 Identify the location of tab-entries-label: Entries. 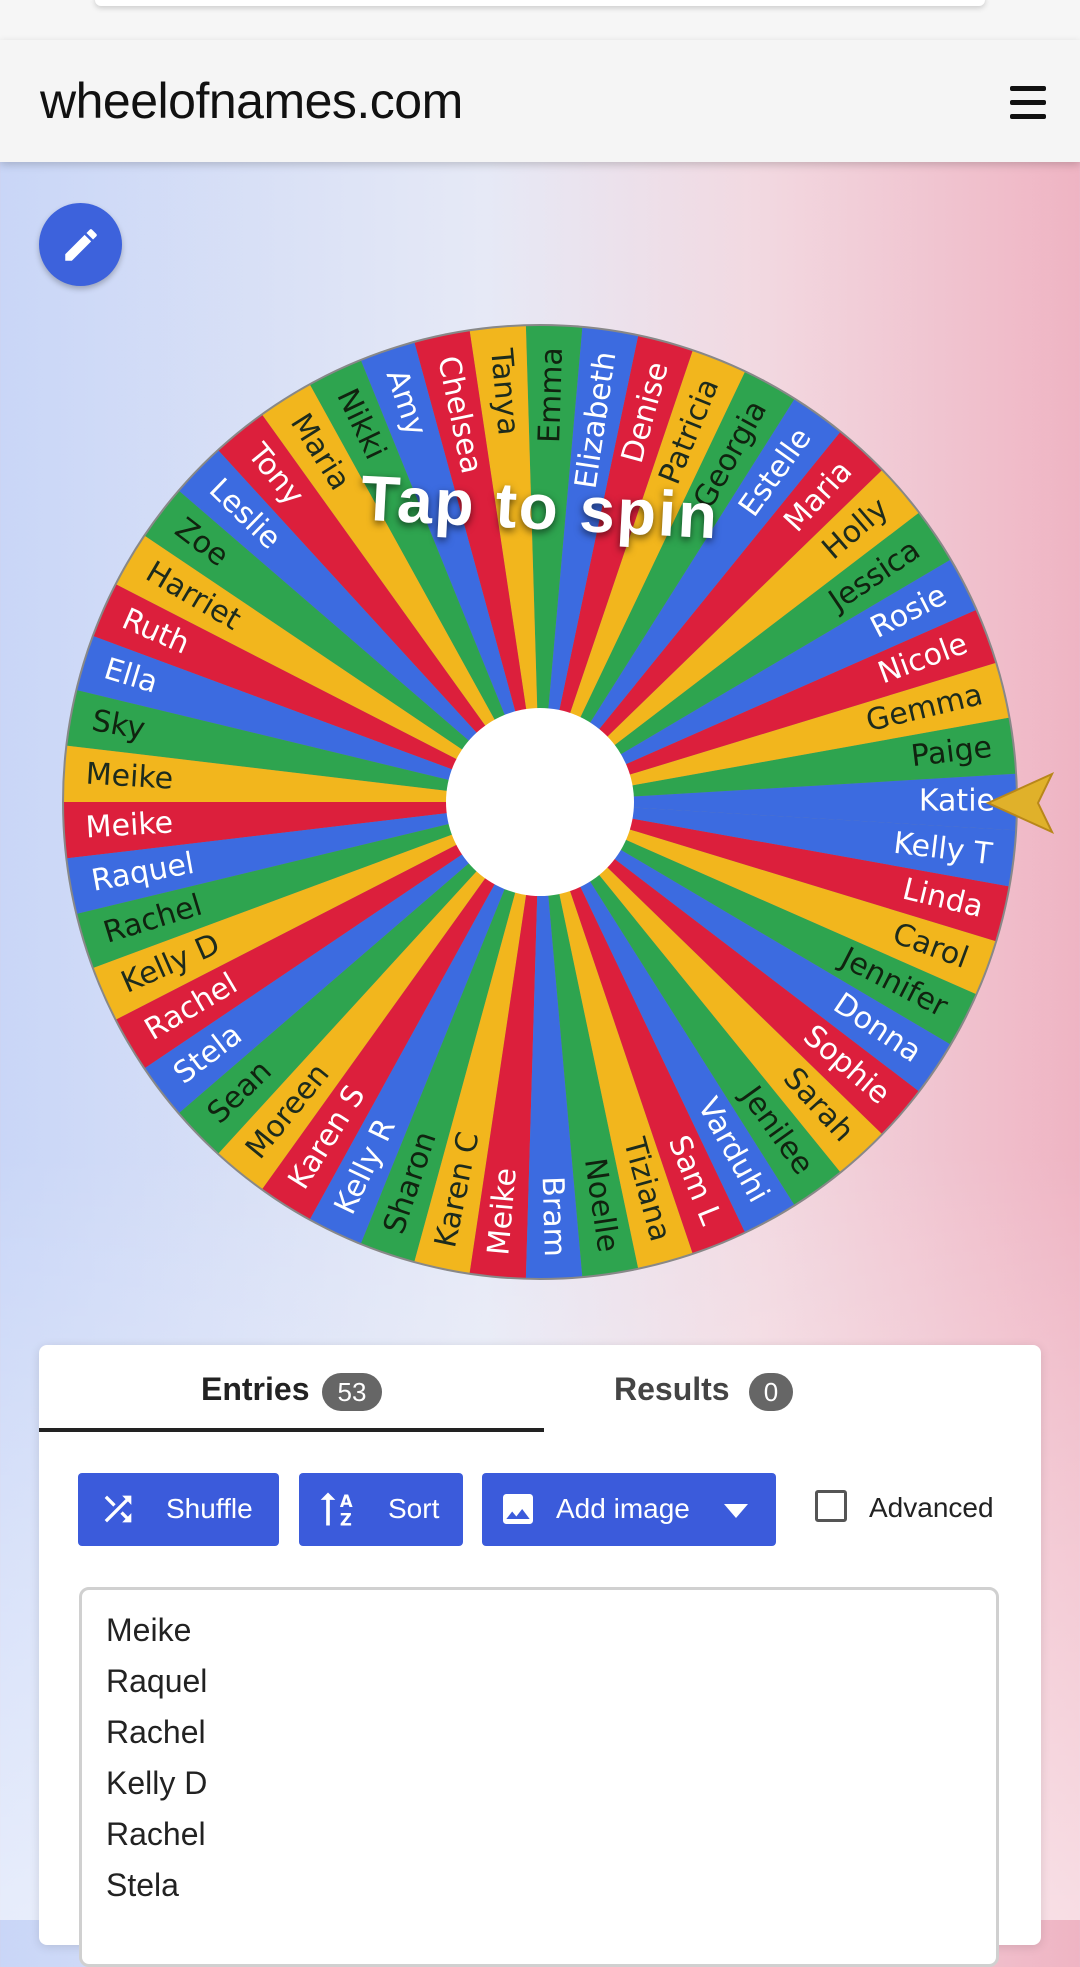
(255, 1389).